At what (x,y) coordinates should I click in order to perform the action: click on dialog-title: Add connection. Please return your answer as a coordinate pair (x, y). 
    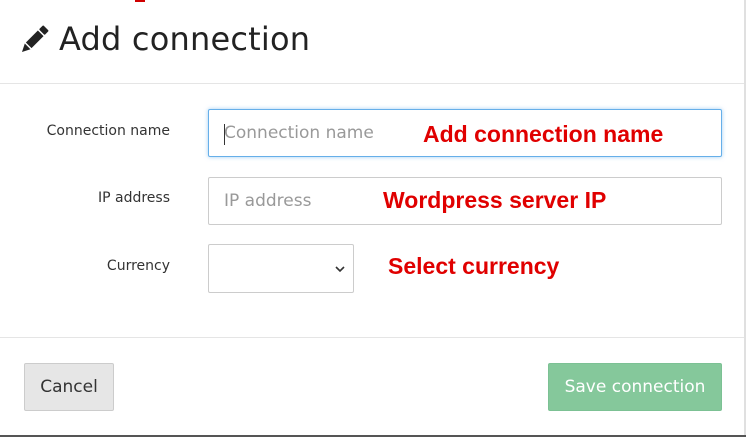
    Looking at the image, I should click on (185, 39).